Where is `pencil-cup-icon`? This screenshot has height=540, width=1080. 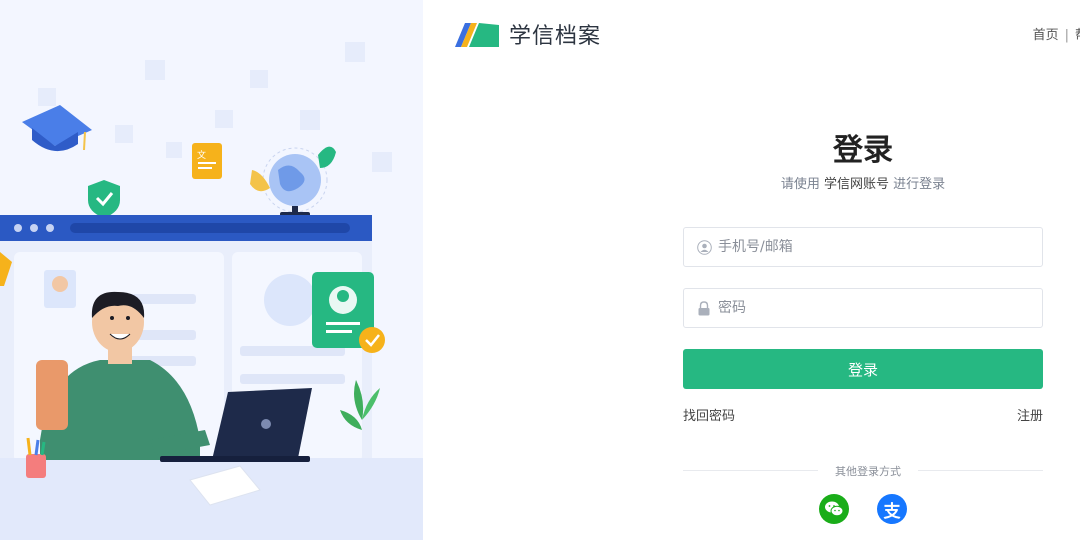
pencil-cup-icon is located at coordinates (36, 457).